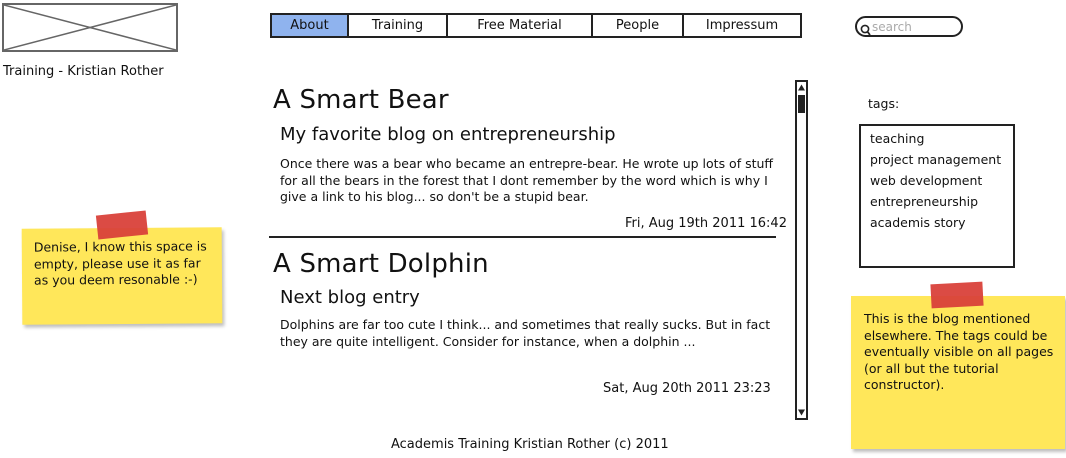 This screenshot has width=1066, height=458. Describe the element at coordinates (350, 297) in the screenshot. I see `post-subtitle: Next blog entry` at that location.